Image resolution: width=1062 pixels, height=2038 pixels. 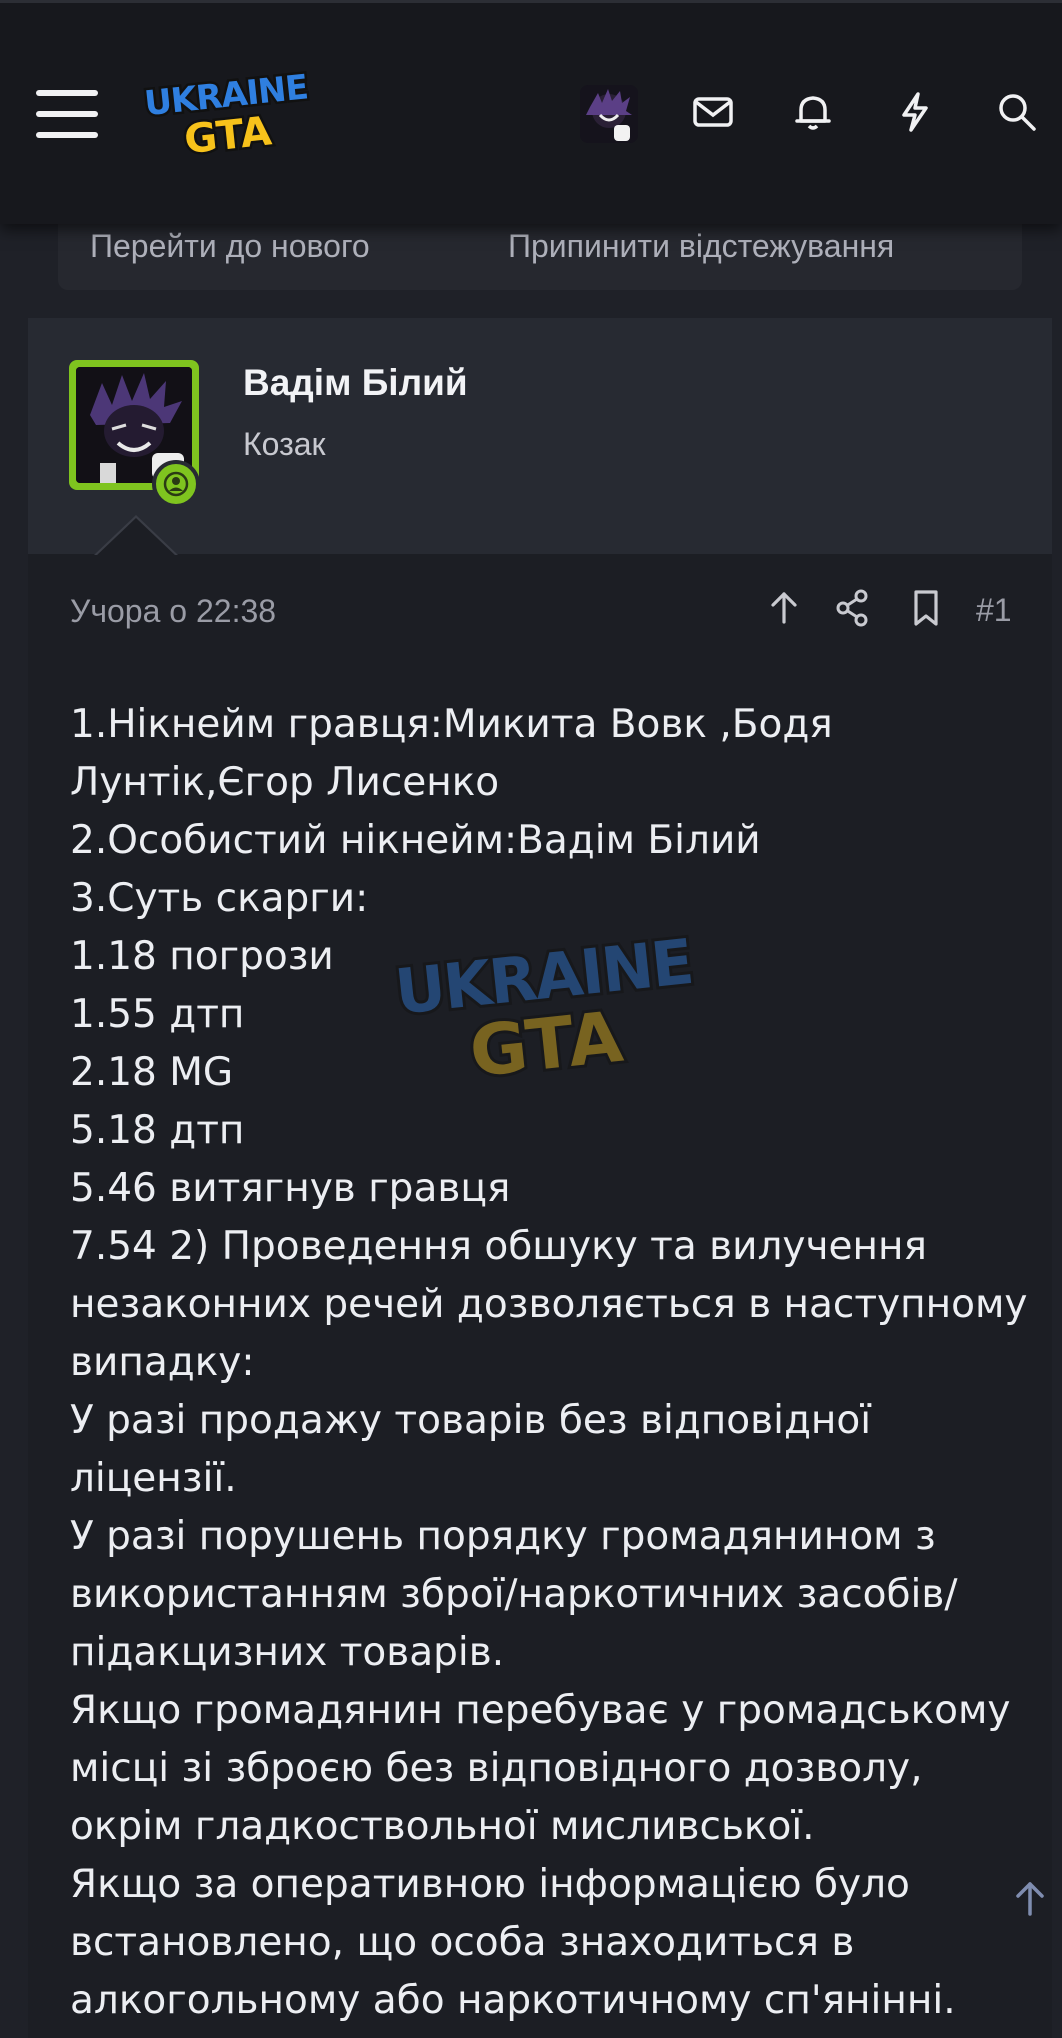 What do you see at coordinates (219, 898) in the screenshot?
I see `post-line: 3.Суть скарги:` at bounding box center [219, 898].